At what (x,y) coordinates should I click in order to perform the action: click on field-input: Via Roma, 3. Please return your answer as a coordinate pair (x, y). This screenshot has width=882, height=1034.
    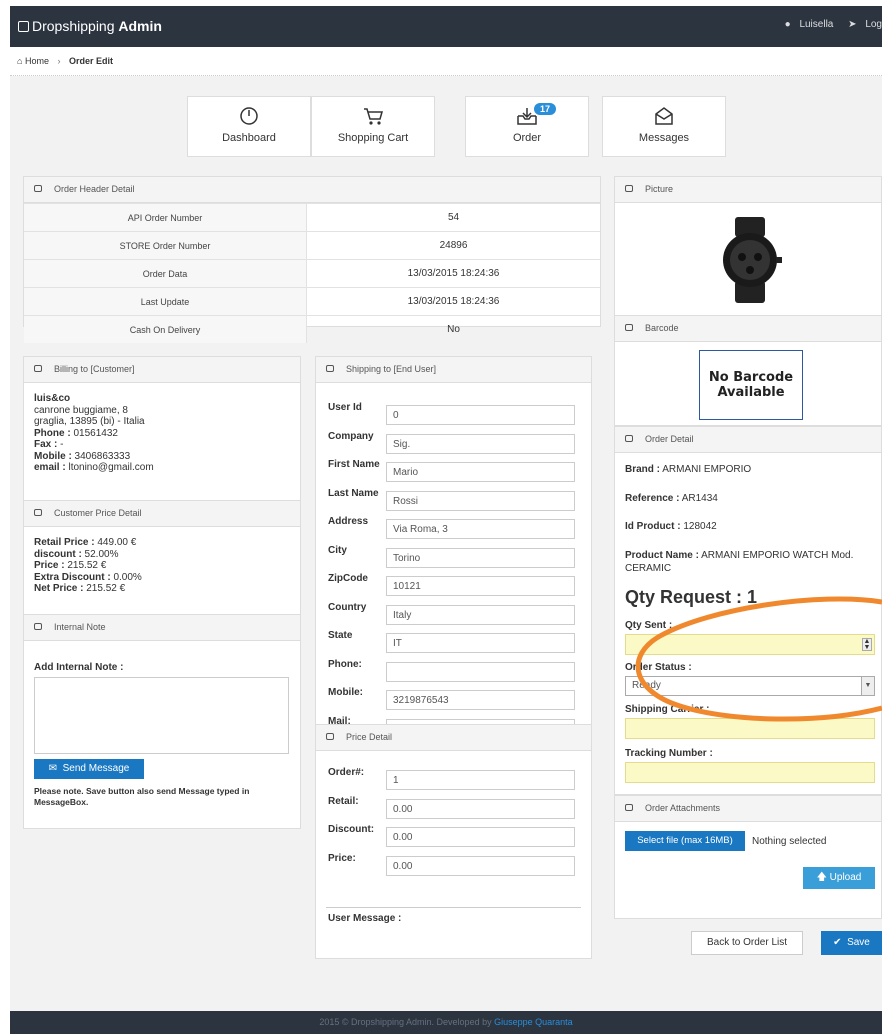
    Looking at the image, I should click on (480, 529).